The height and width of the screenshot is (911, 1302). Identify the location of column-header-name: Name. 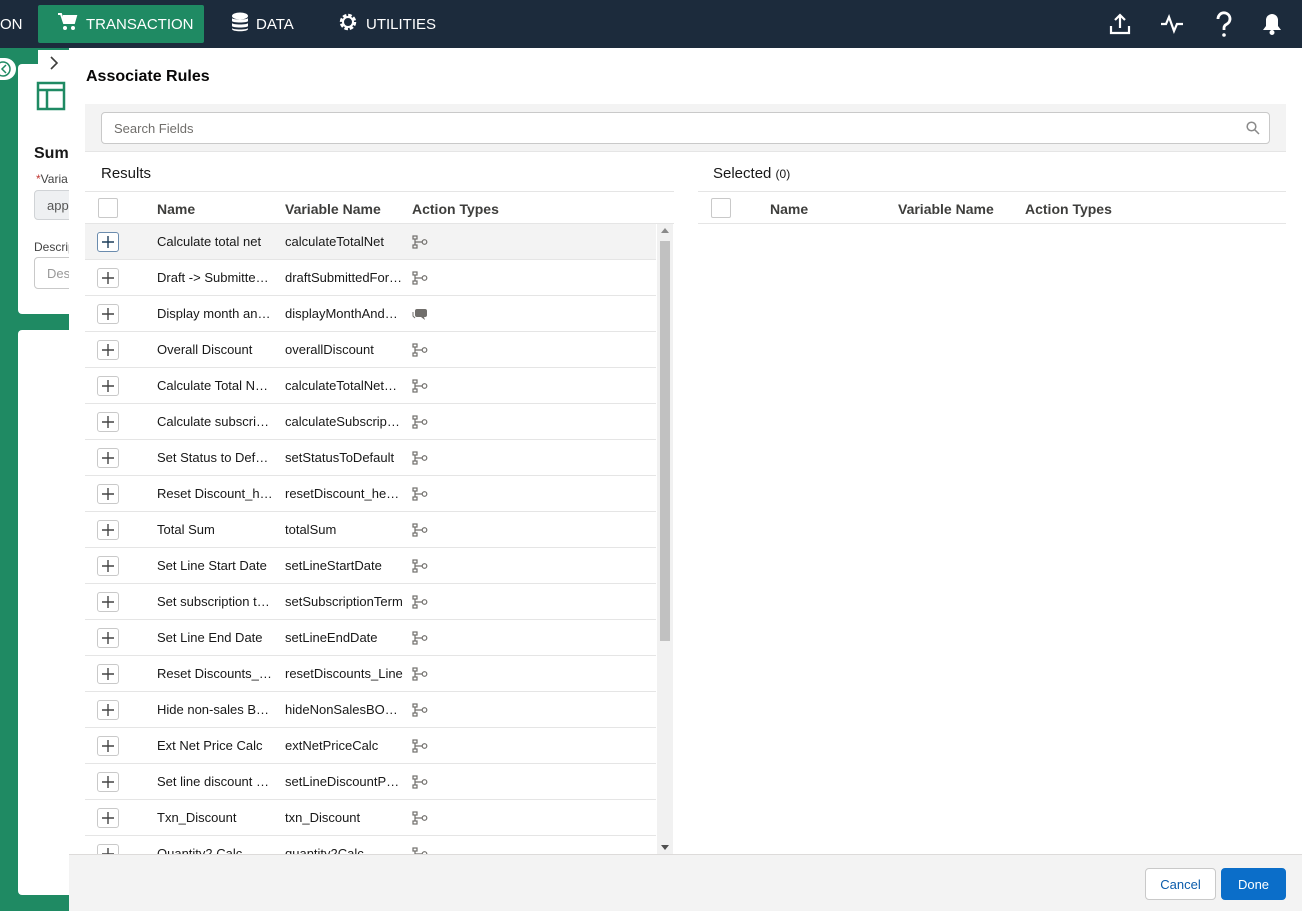
(176, 209).